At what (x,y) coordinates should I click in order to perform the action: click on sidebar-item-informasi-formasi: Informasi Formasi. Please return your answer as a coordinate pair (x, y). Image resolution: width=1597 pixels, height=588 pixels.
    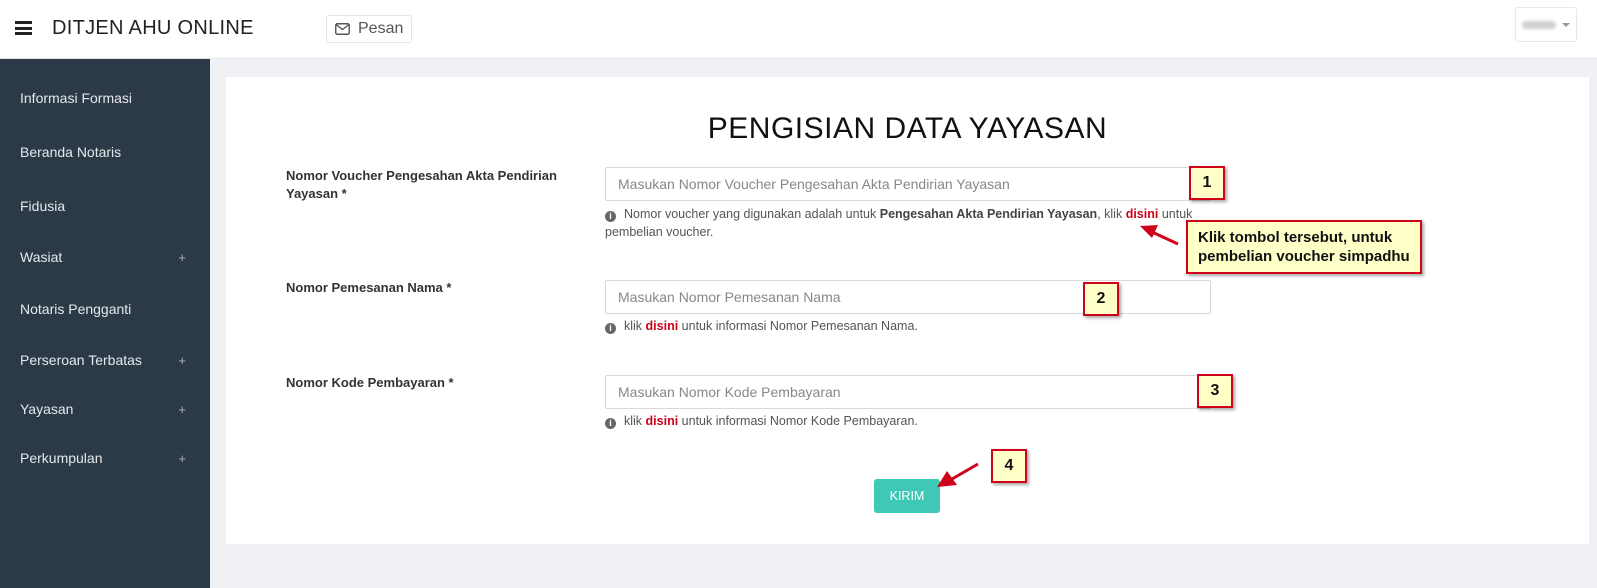
    Looking at the image, I should click on (105, 98).